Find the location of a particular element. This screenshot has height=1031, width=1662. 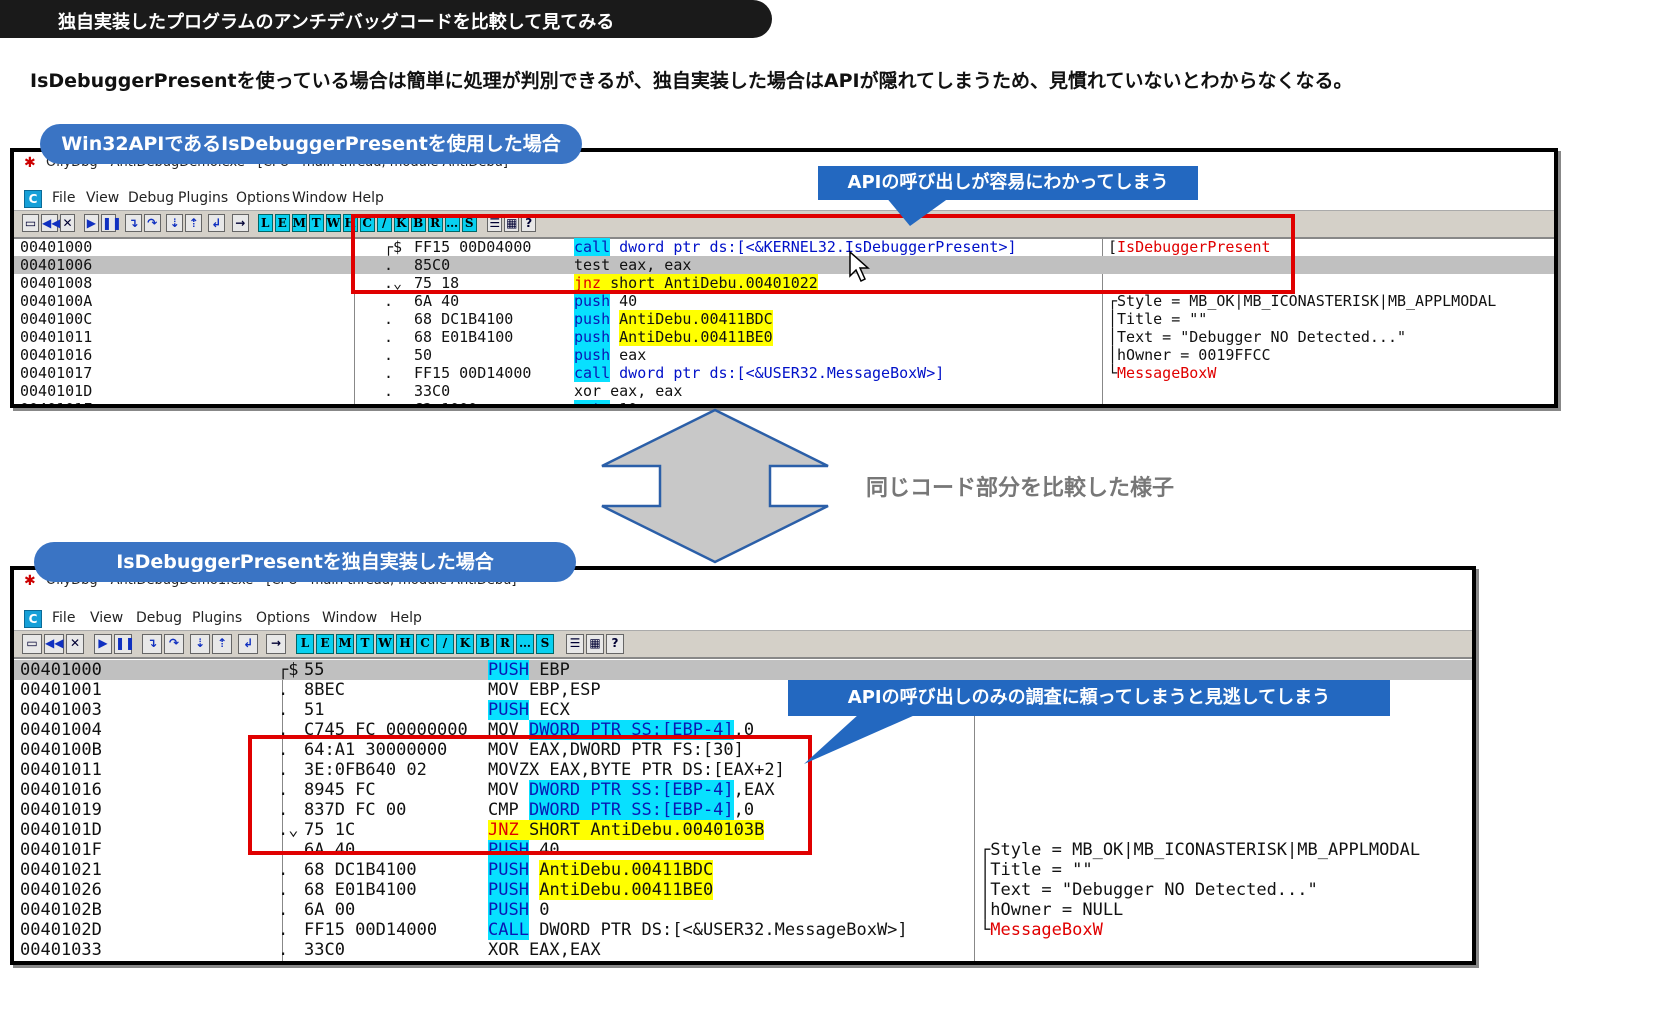

hex-dump-cell: 68 E01B4100 is located at coordinates (464, 337).